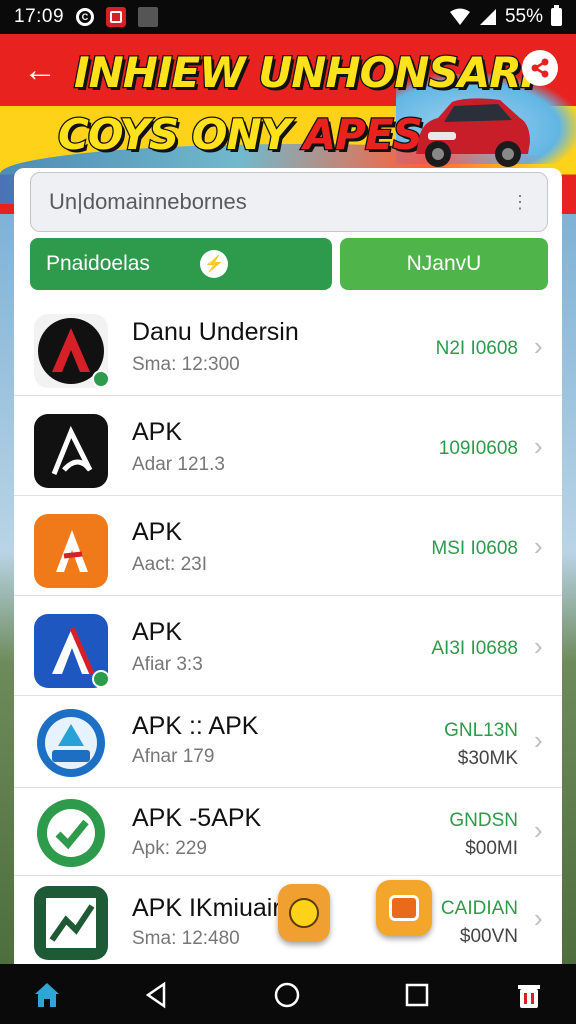 This screenshot has height=1024, width=576. I want to click on home-icon, so click(47, 995).